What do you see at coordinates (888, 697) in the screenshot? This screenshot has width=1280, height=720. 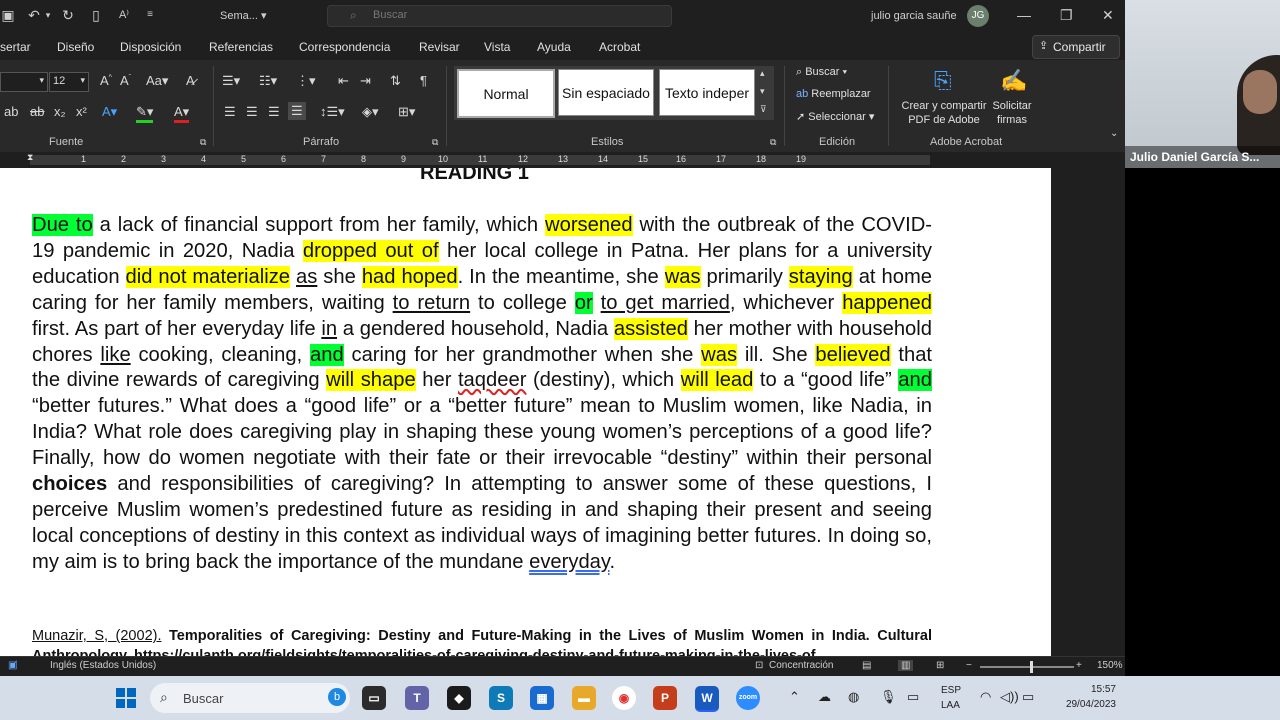 I see `microphone-icon: 🎙︎` at bounding box center [888, 697].